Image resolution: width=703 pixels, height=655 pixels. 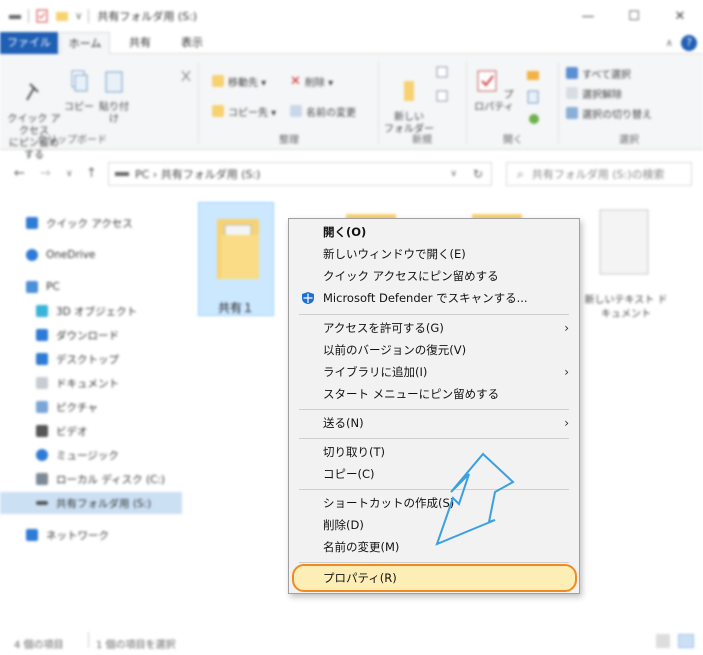 I want to click on file-label: 新しいテキスト ドキュメント, so click(x=626, y=307).